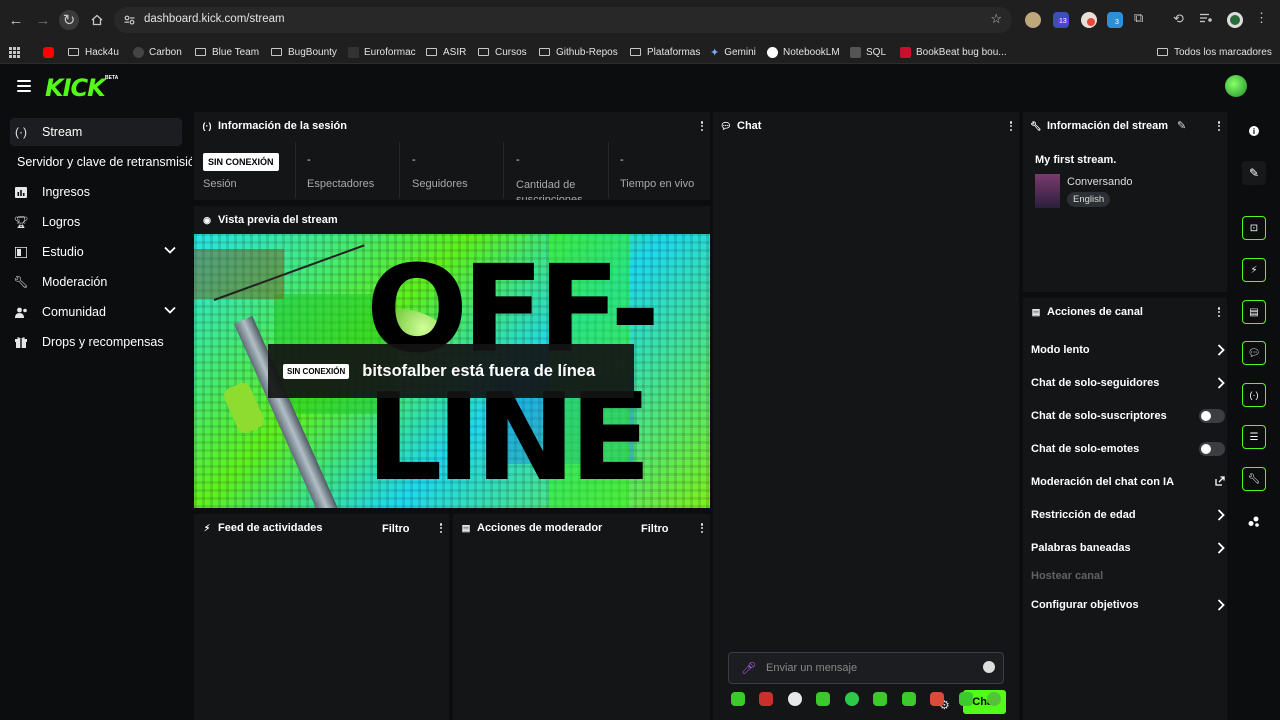 This screenshot has height=720, width=1280. What do you see at coordinates (563, 20) in the screenshot?
I see `address-bar: dashboard.kick.com/stream ☆` at bounding box center [563, 20].